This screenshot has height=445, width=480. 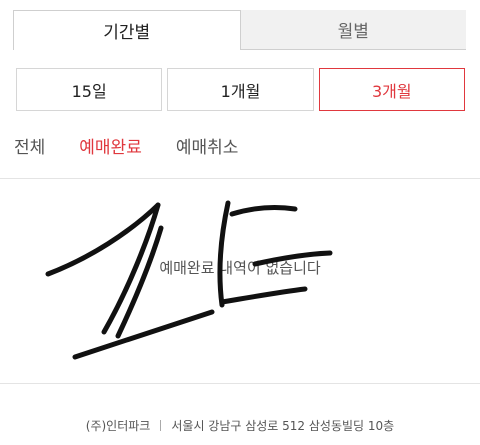 What do you see at coordinates (353, 30) in the screenshot?
I see `tab-by-month: 월별` at bounding box center [353, 30].